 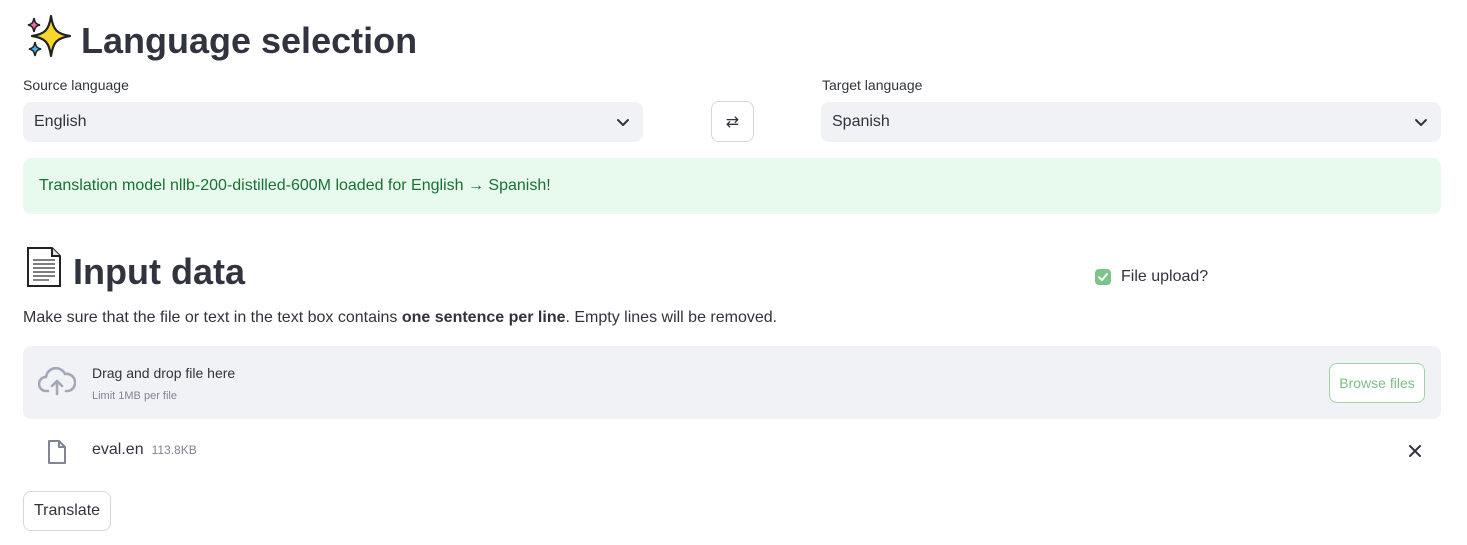 I want to click on dropzone-title: Drag and drop file here, so click(x=164, y=373).